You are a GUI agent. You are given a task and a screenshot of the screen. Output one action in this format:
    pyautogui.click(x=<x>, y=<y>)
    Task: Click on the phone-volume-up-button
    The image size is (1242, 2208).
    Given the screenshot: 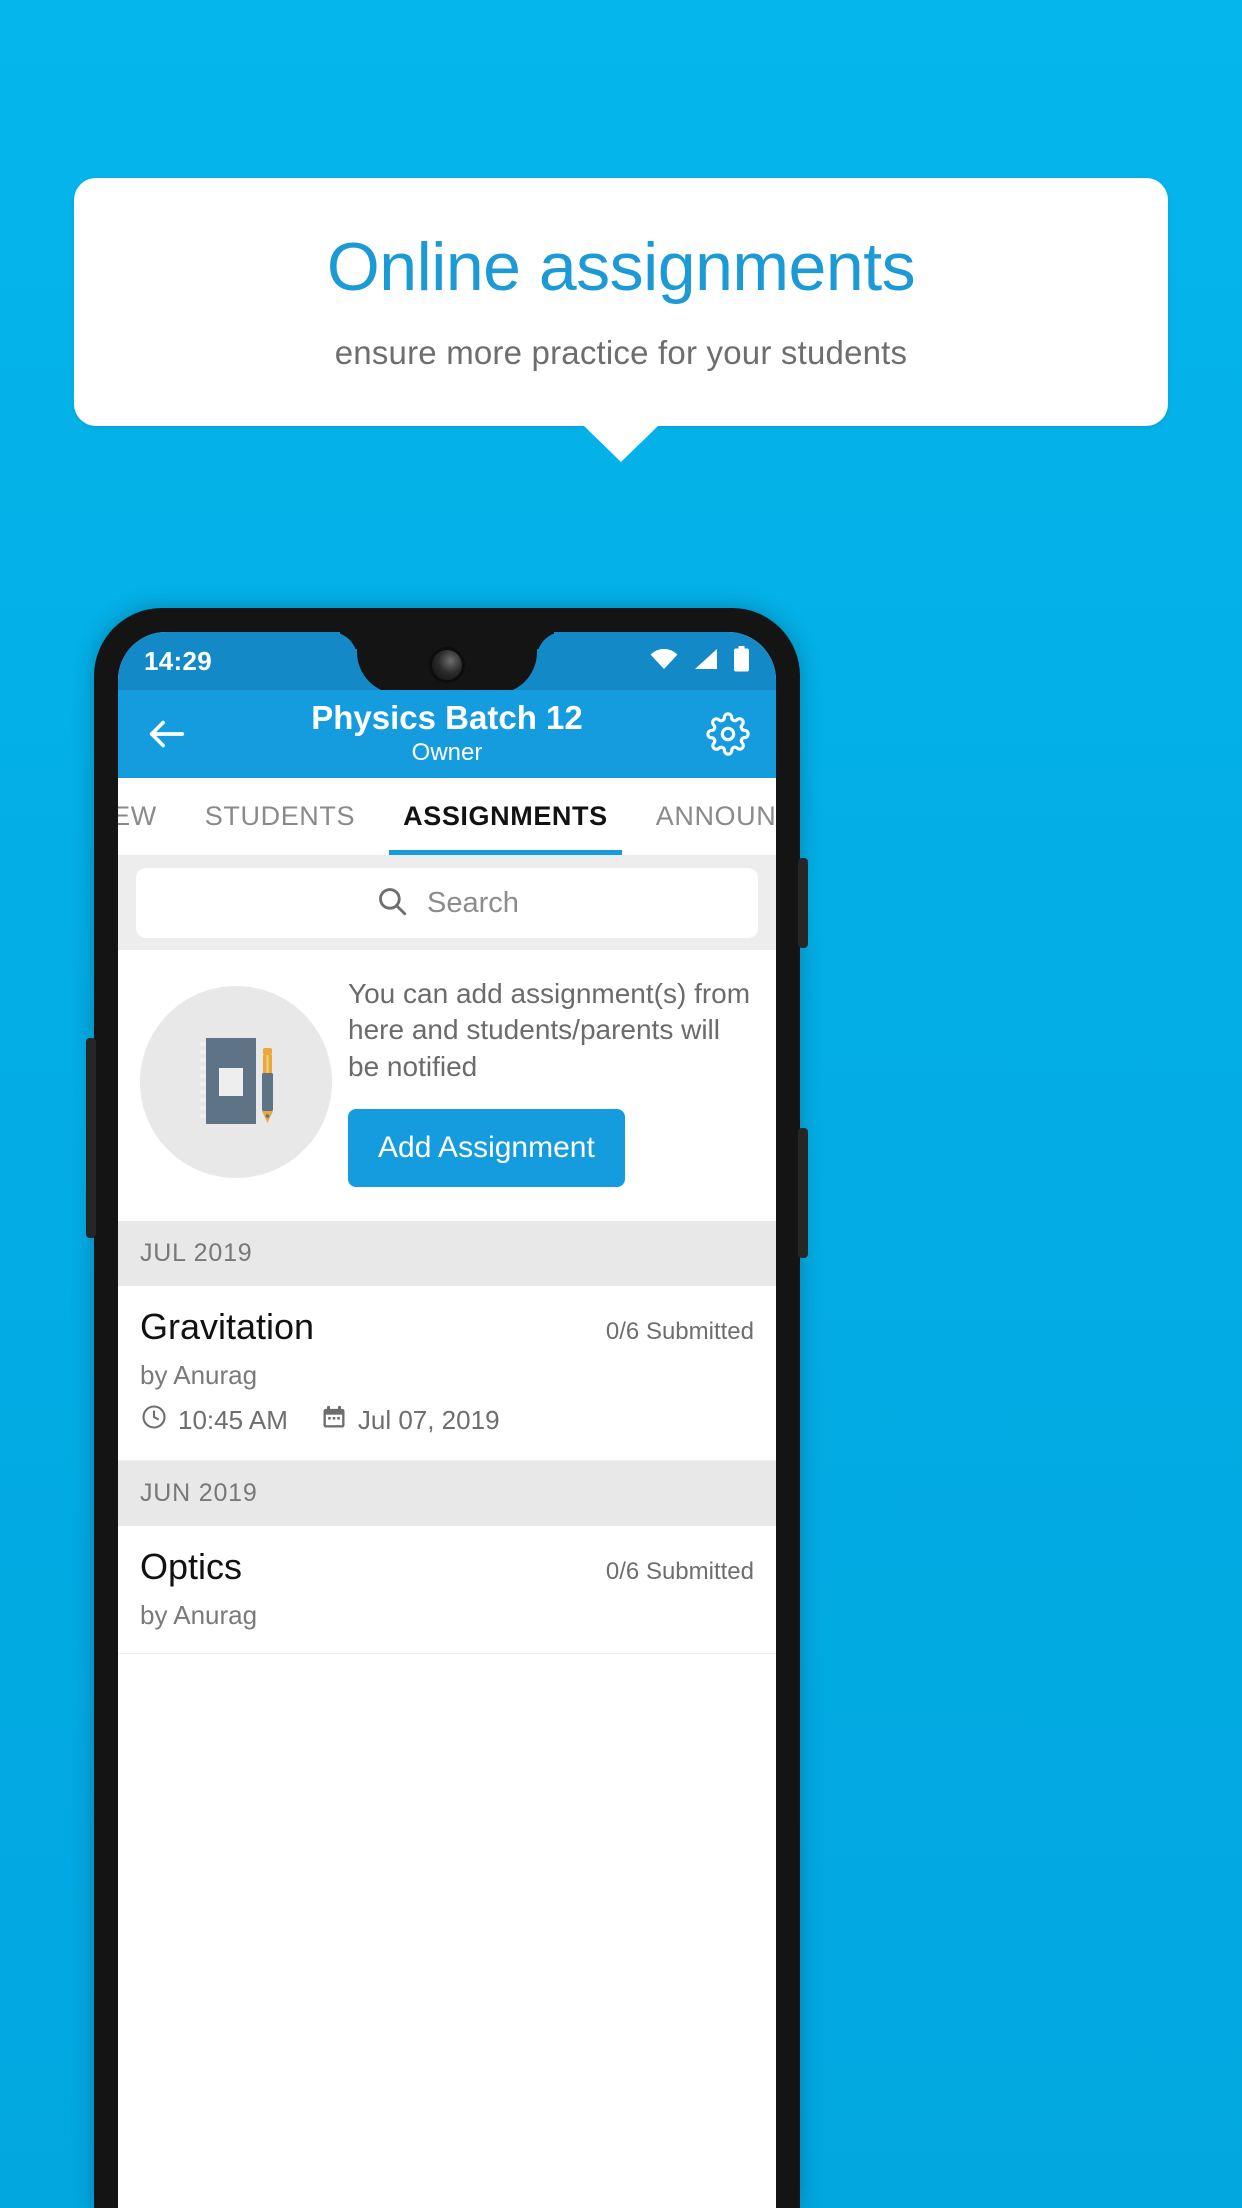 What is the action you would take?
    pyautogui.click(x=803, y=903)
    